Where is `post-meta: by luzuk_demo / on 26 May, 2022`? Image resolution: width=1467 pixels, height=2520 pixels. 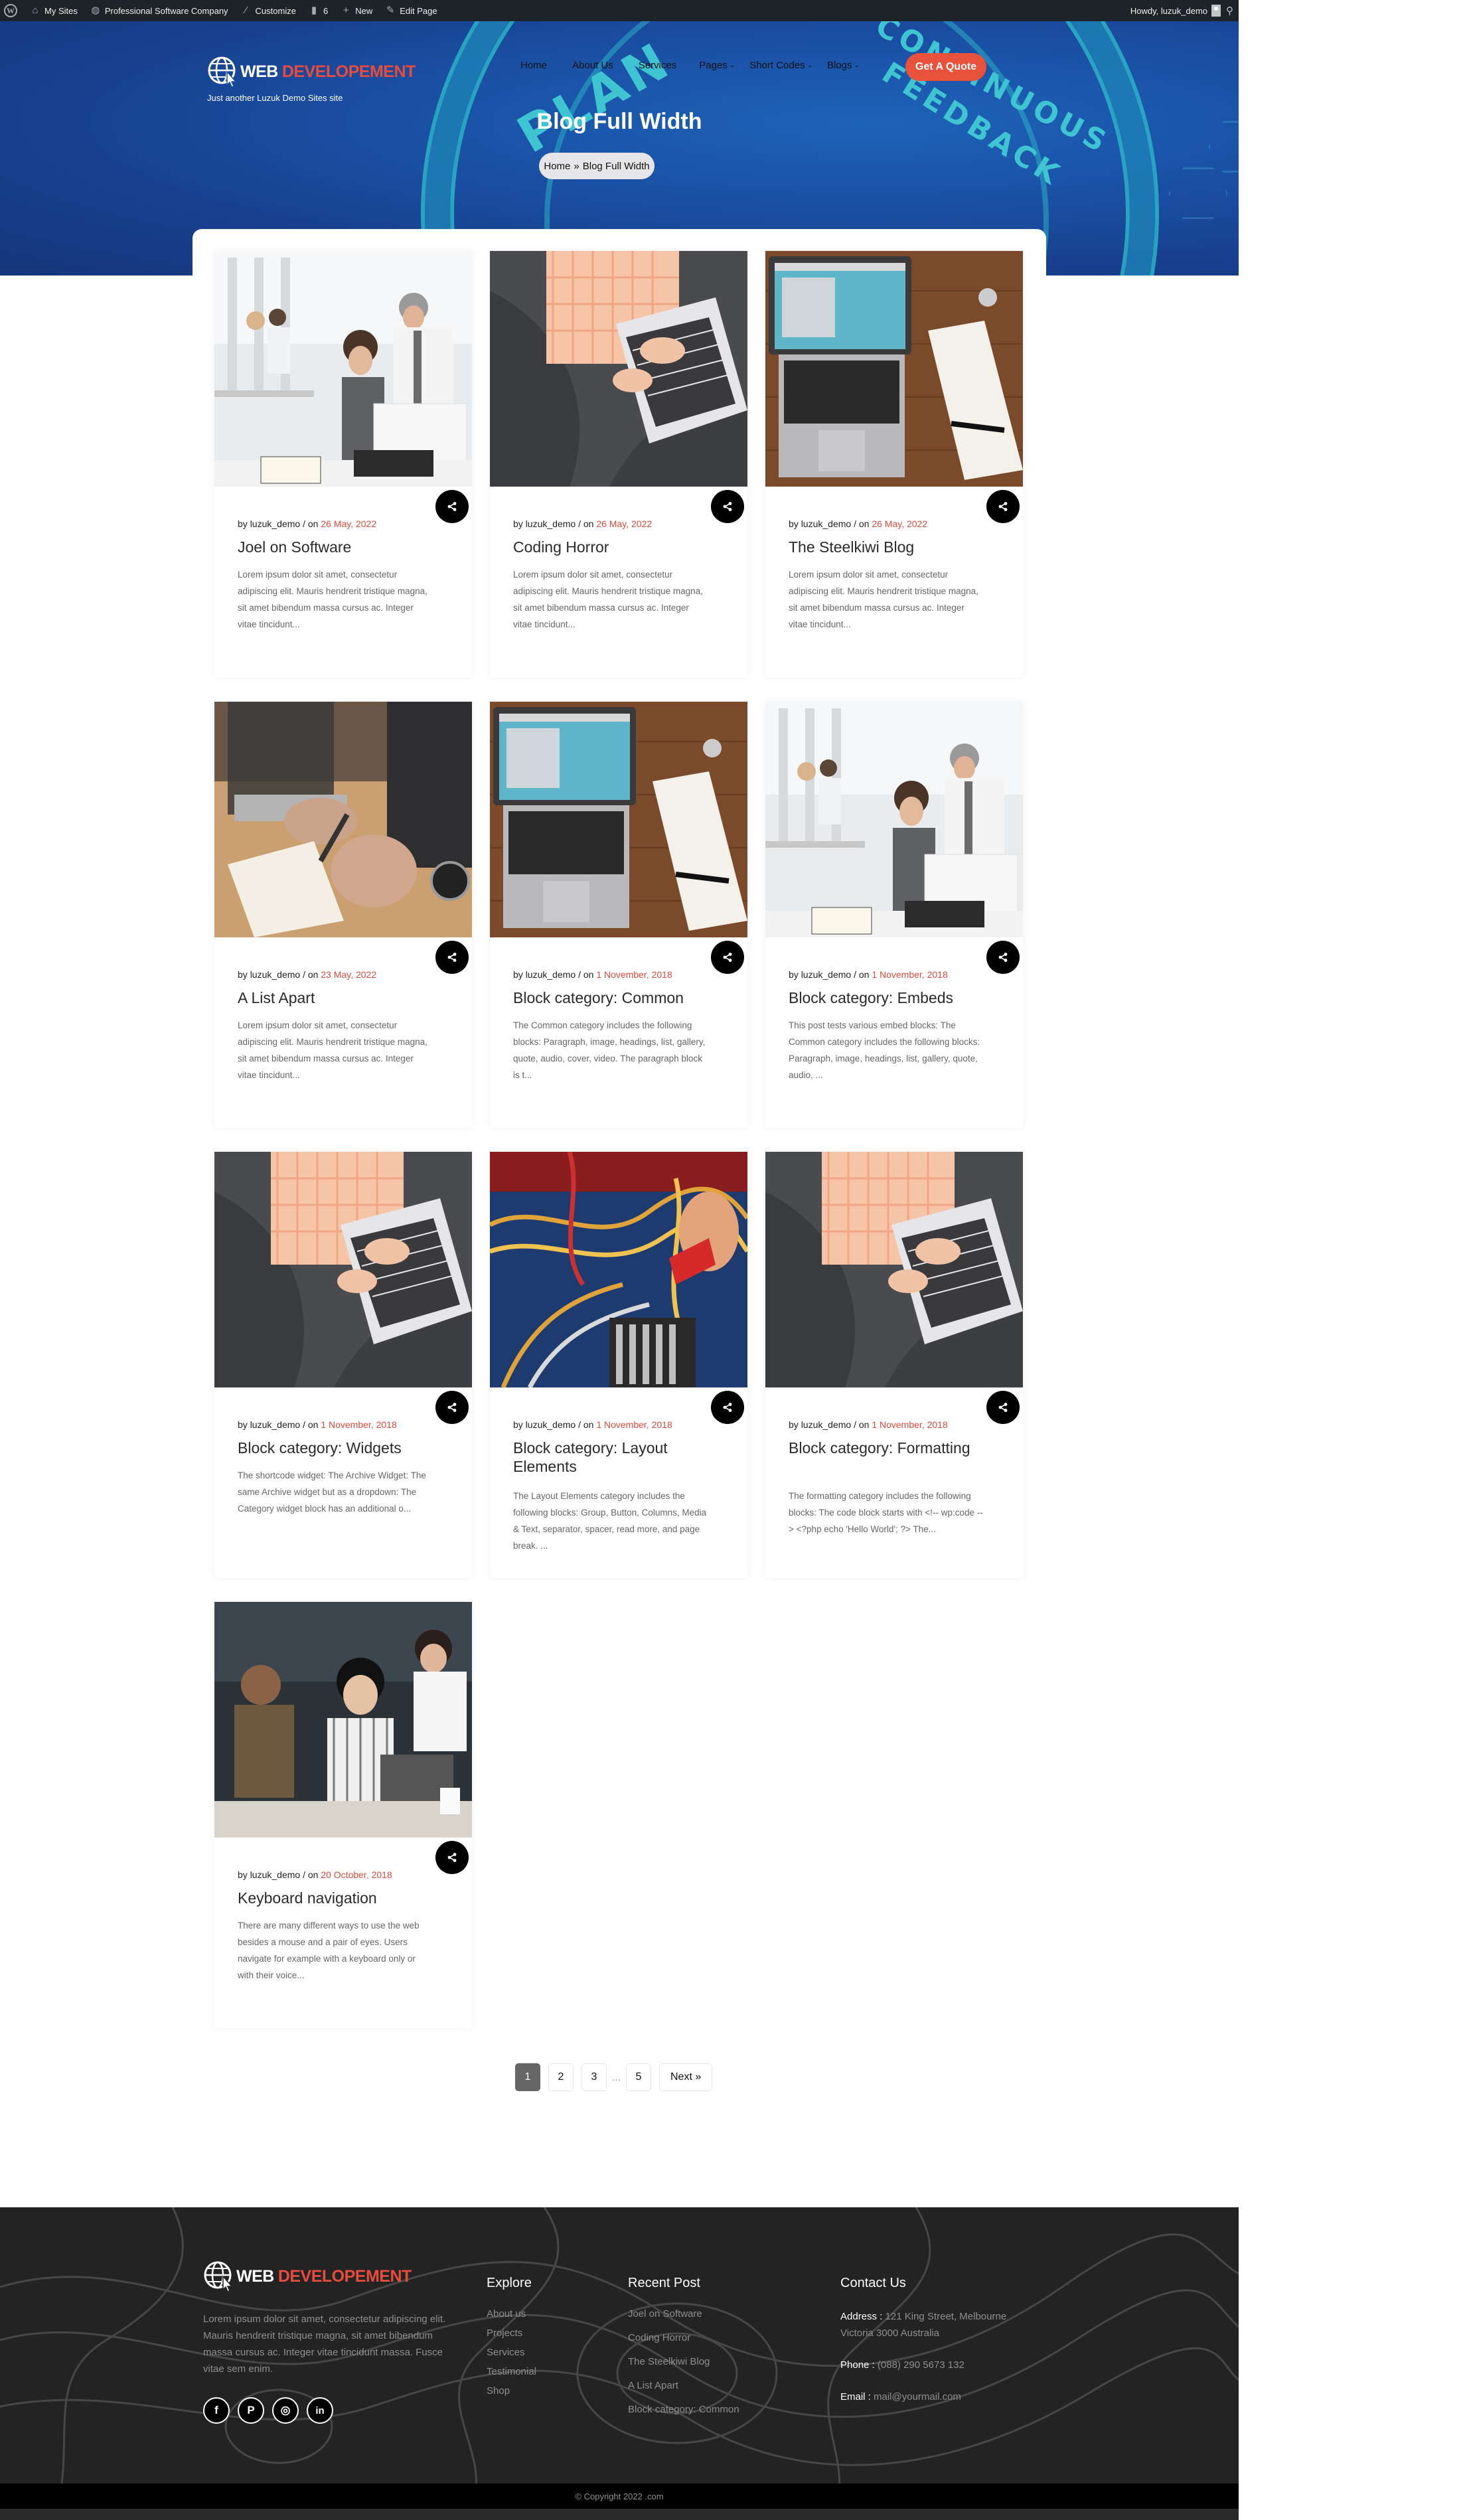 post-meta: by luzuk_demo / on 26 May, 2022 is located at coordinates (858, 523).